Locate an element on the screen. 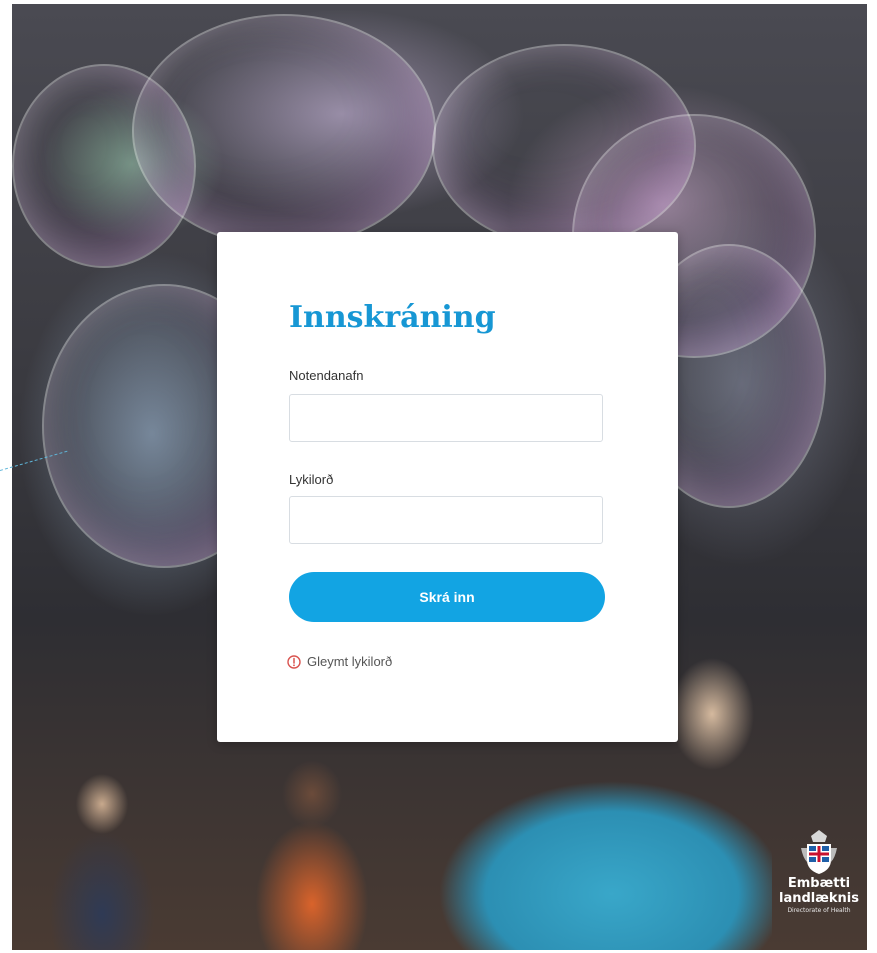 Image resolution: width=877 pixels, height=953 pixels. forgot-password-link: Gleymt lykilorð is located at coordinates (339, 661).